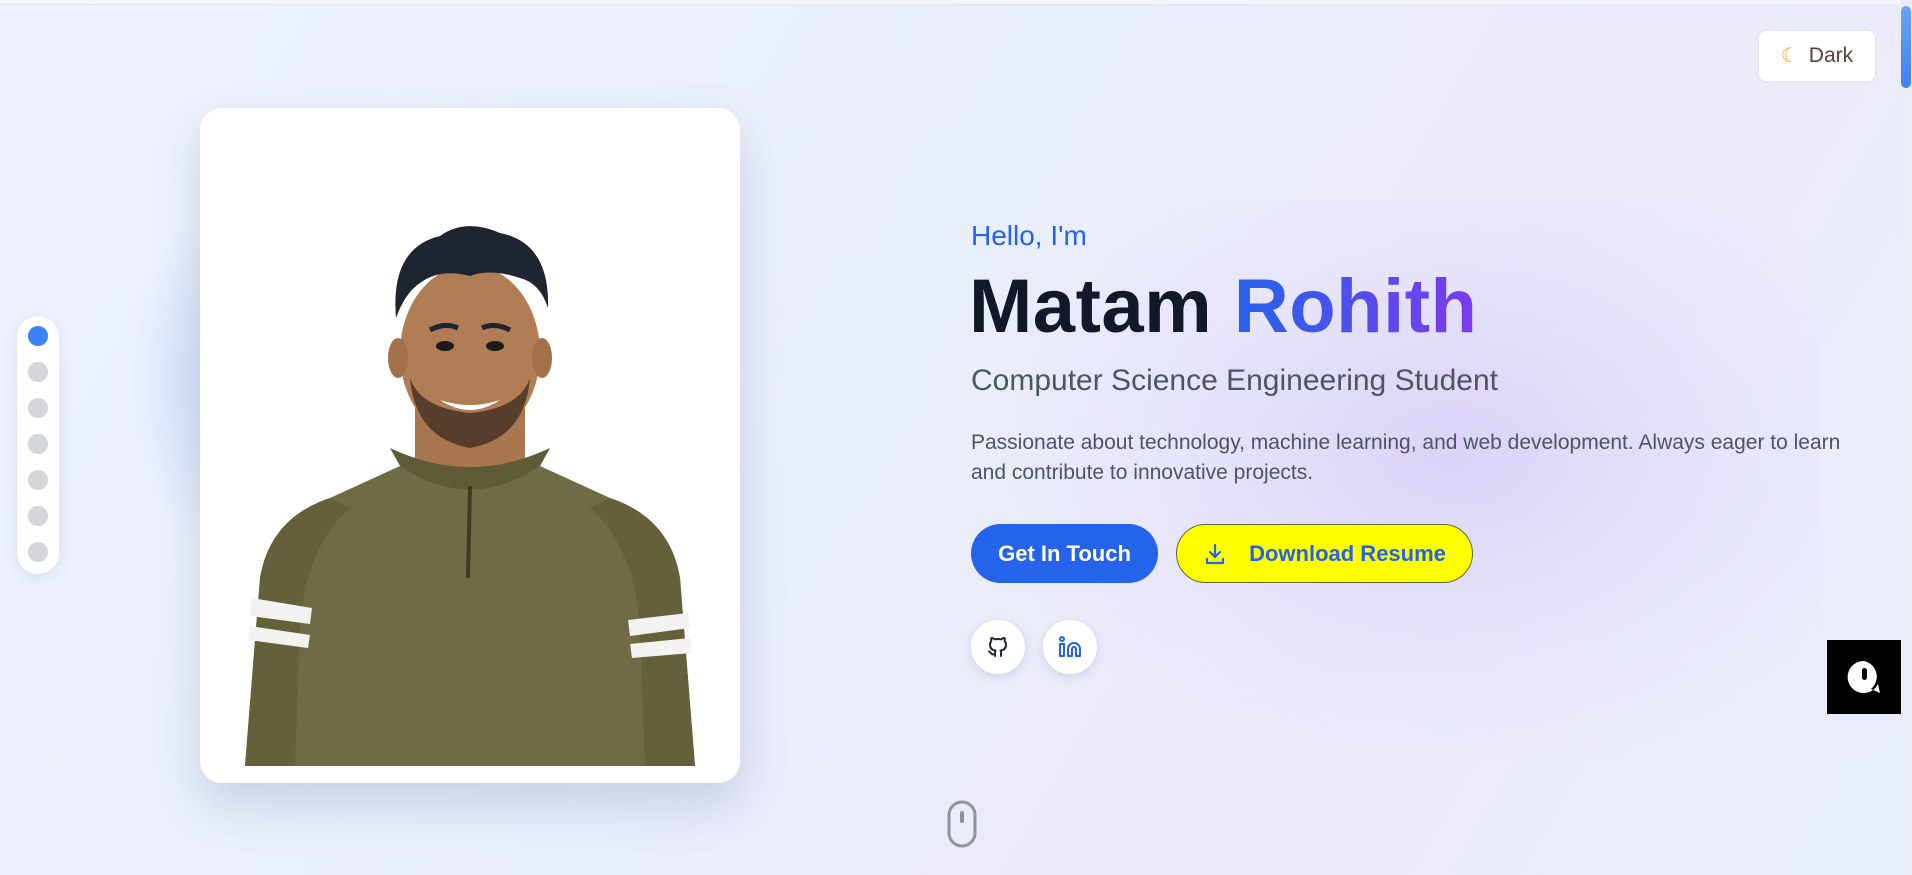  I want to click on hero-first-name: Matam, so click(1091, 306).